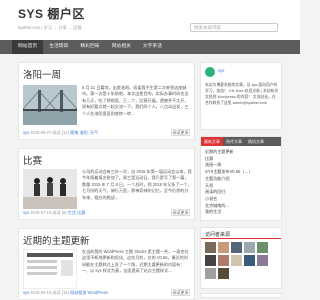  Describe the element at coordinates (81, 212) in the screenshot. I see `post-tags: 比赛` at that location.